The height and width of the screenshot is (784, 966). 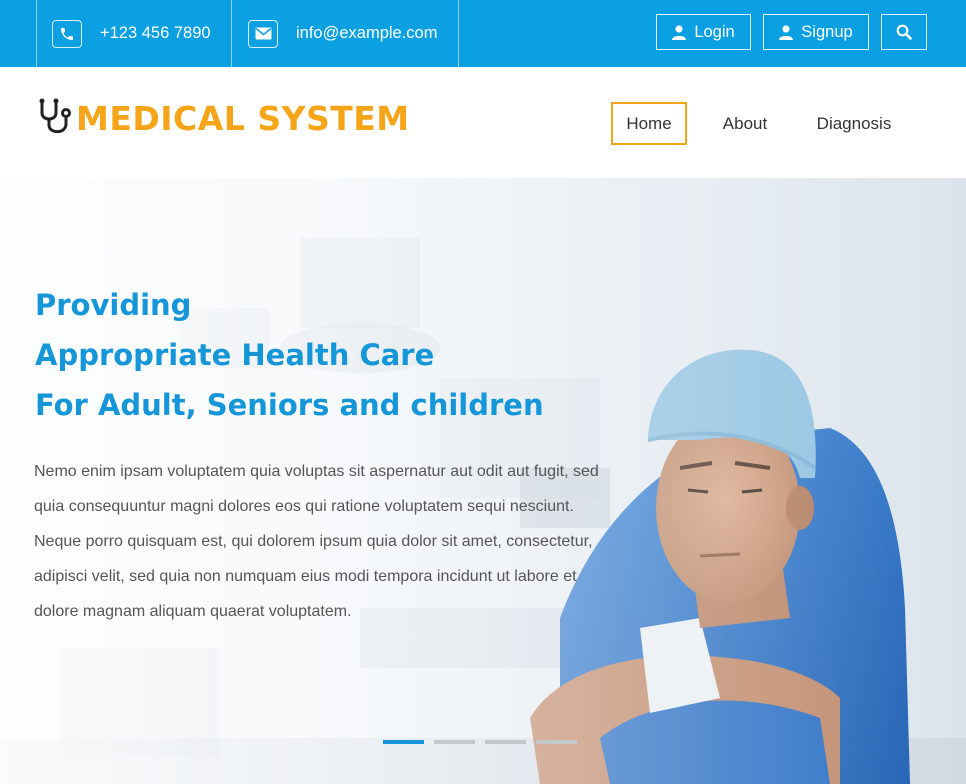 I want to click on nav-diagnosis: Diagnosis, so click(x=854, y=123).